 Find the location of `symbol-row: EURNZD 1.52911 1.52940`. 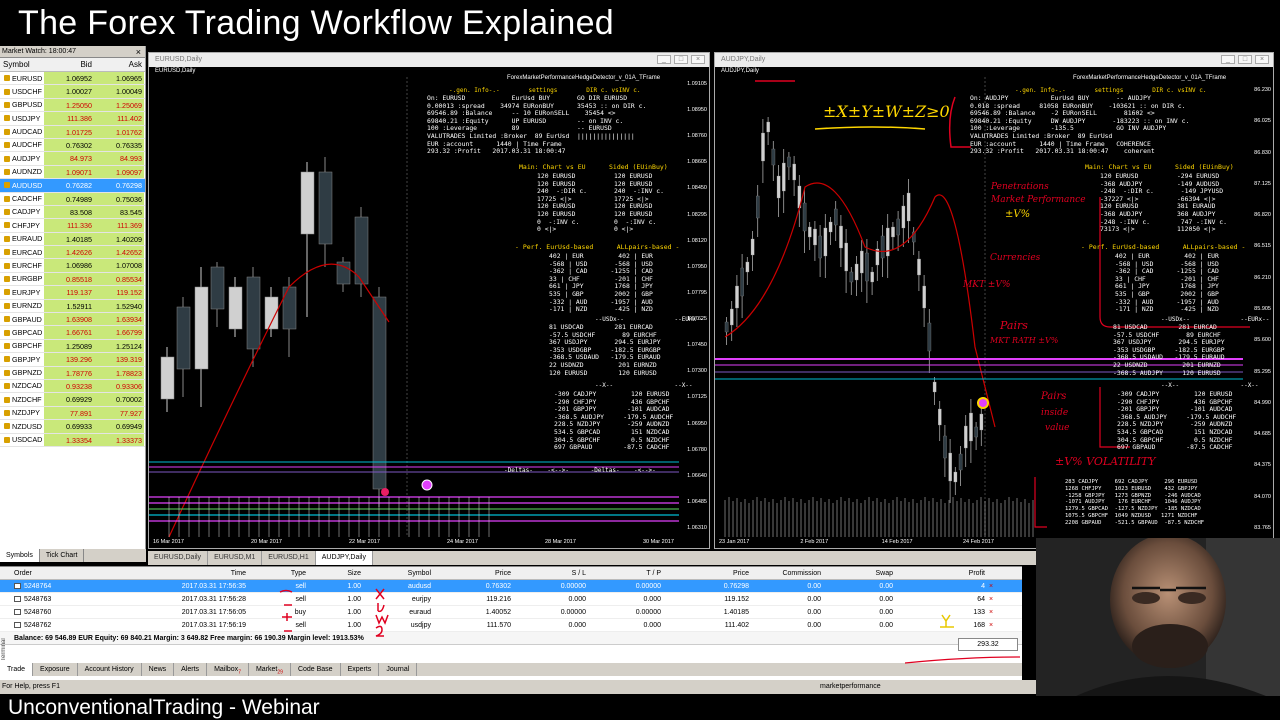

symbol-row: EURNZD 1.52911 1.52940 is located at coordinates (72, 306).